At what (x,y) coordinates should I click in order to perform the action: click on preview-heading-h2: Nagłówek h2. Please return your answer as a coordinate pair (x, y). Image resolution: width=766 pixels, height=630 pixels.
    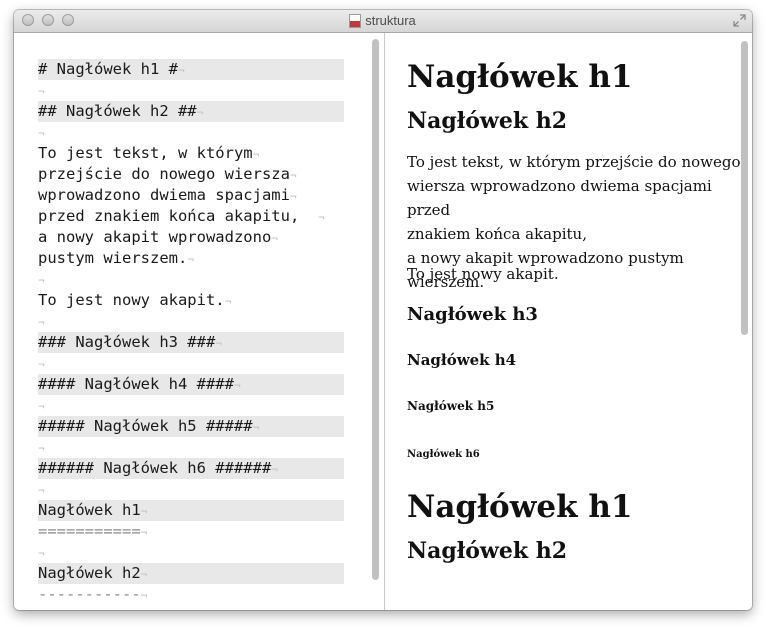
    Looking at the image, I should click on (487, 121).